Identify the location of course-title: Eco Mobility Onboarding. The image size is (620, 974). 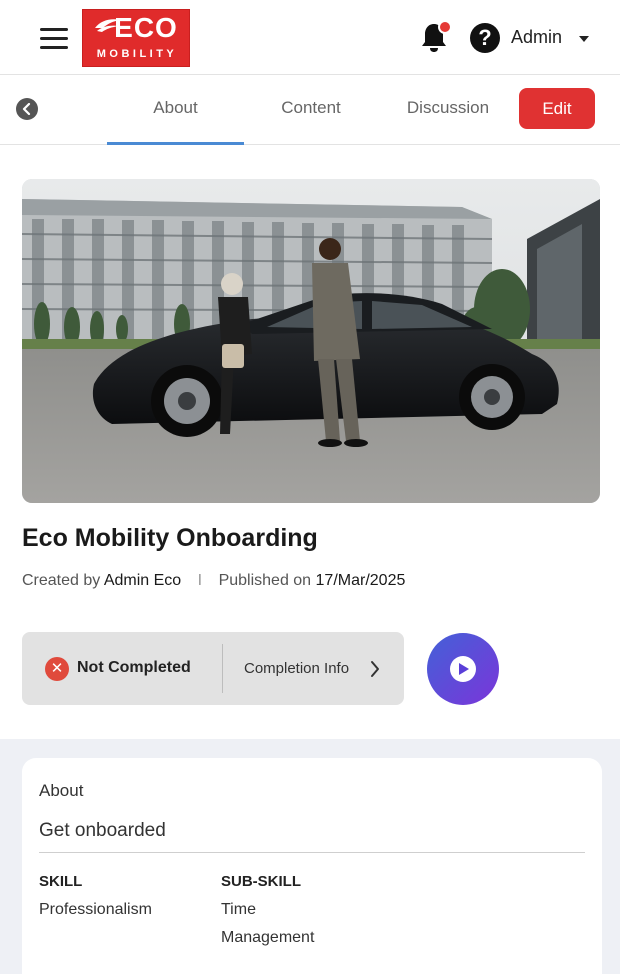
(170, 538).